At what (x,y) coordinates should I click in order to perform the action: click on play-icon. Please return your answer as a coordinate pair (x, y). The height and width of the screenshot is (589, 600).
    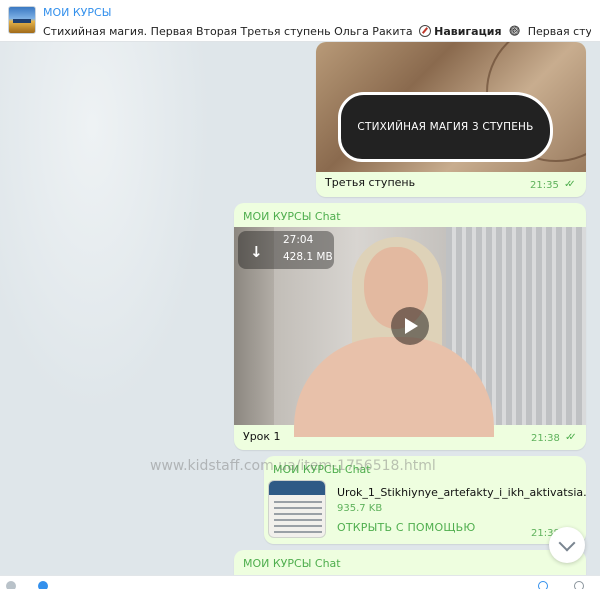
    Looking at the image, I should click on (410, 326).